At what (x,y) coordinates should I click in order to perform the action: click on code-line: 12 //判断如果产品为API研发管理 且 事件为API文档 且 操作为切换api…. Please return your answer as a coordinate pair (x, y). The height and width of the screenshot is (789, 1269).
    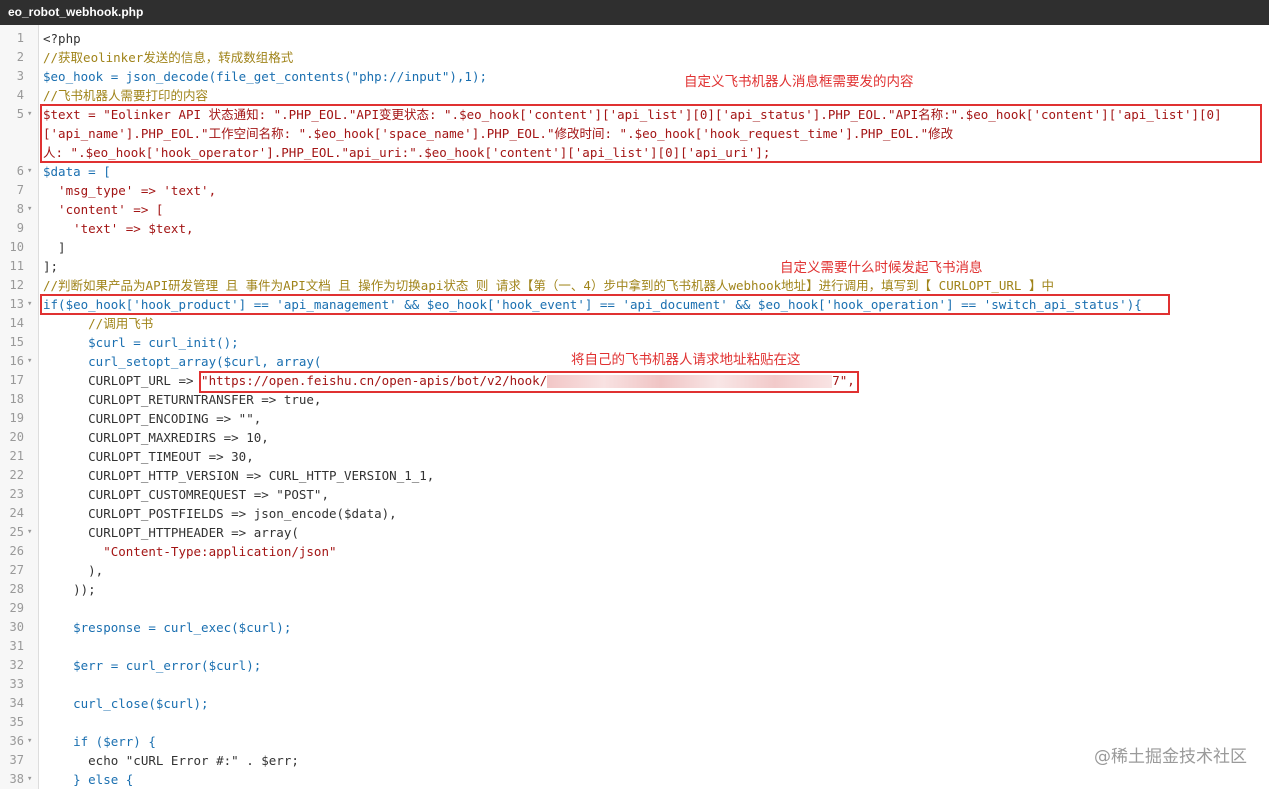
    Looking at the image, I should click on (634, 285).